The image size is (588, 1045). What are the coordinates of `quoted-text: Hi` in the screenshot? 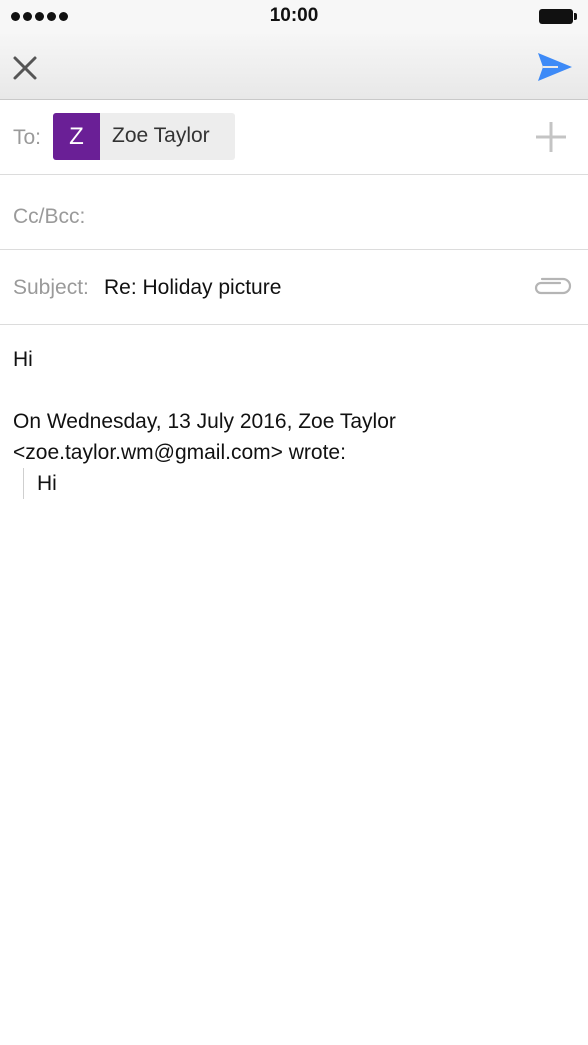 It's located at (47, 483).